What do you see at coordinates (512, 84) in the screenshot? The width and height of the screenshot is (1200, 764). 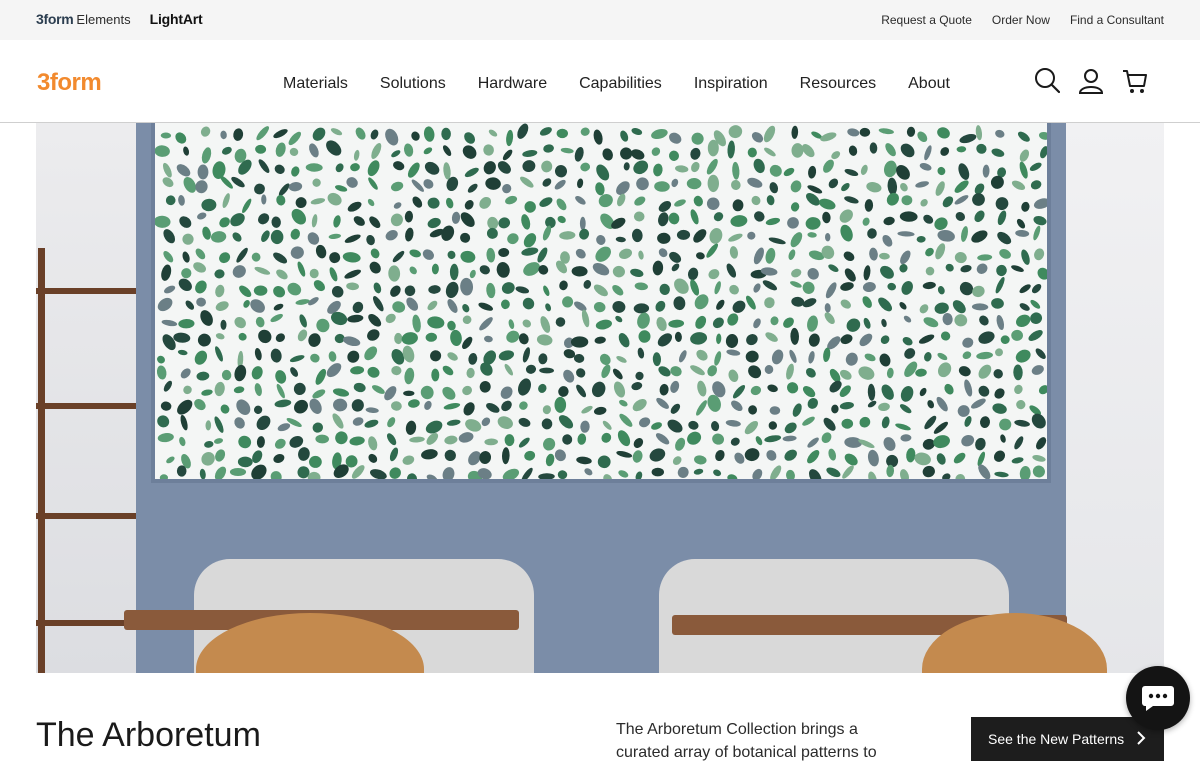 I see `nav-hardware: Hardware` at bounding box center [512, 84].